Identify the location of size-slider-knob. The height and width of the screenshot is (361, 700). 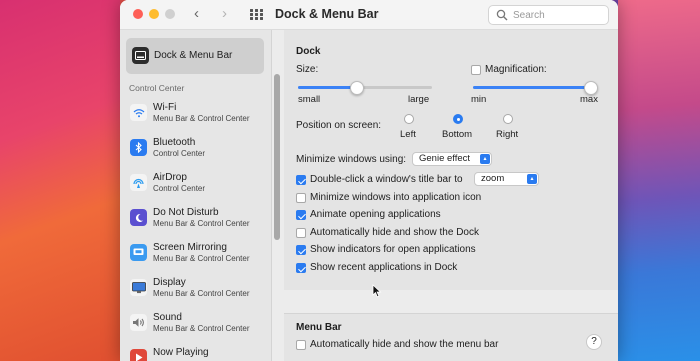
(357, 88).